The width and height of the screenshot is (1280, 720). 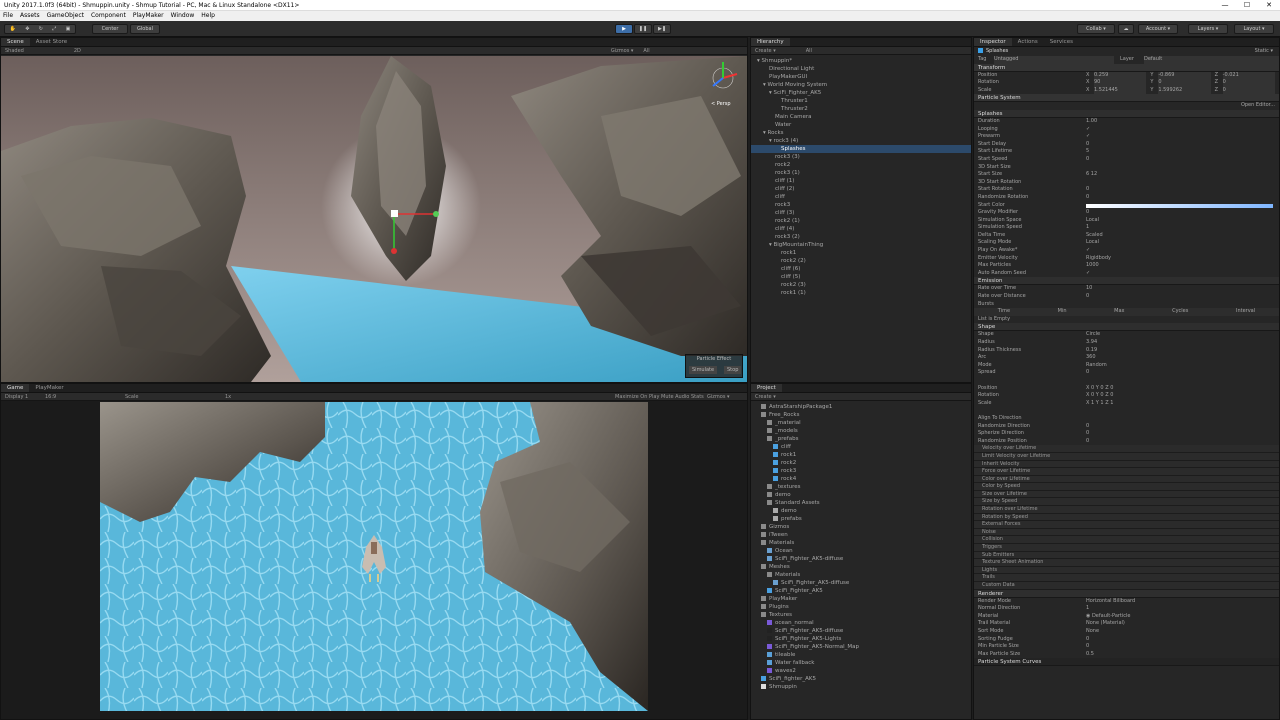 What do you see at coordinates (1184, 75) in the screenshot?
I see `transform-y-field: -0.869` at bounding box center [1184, 75].